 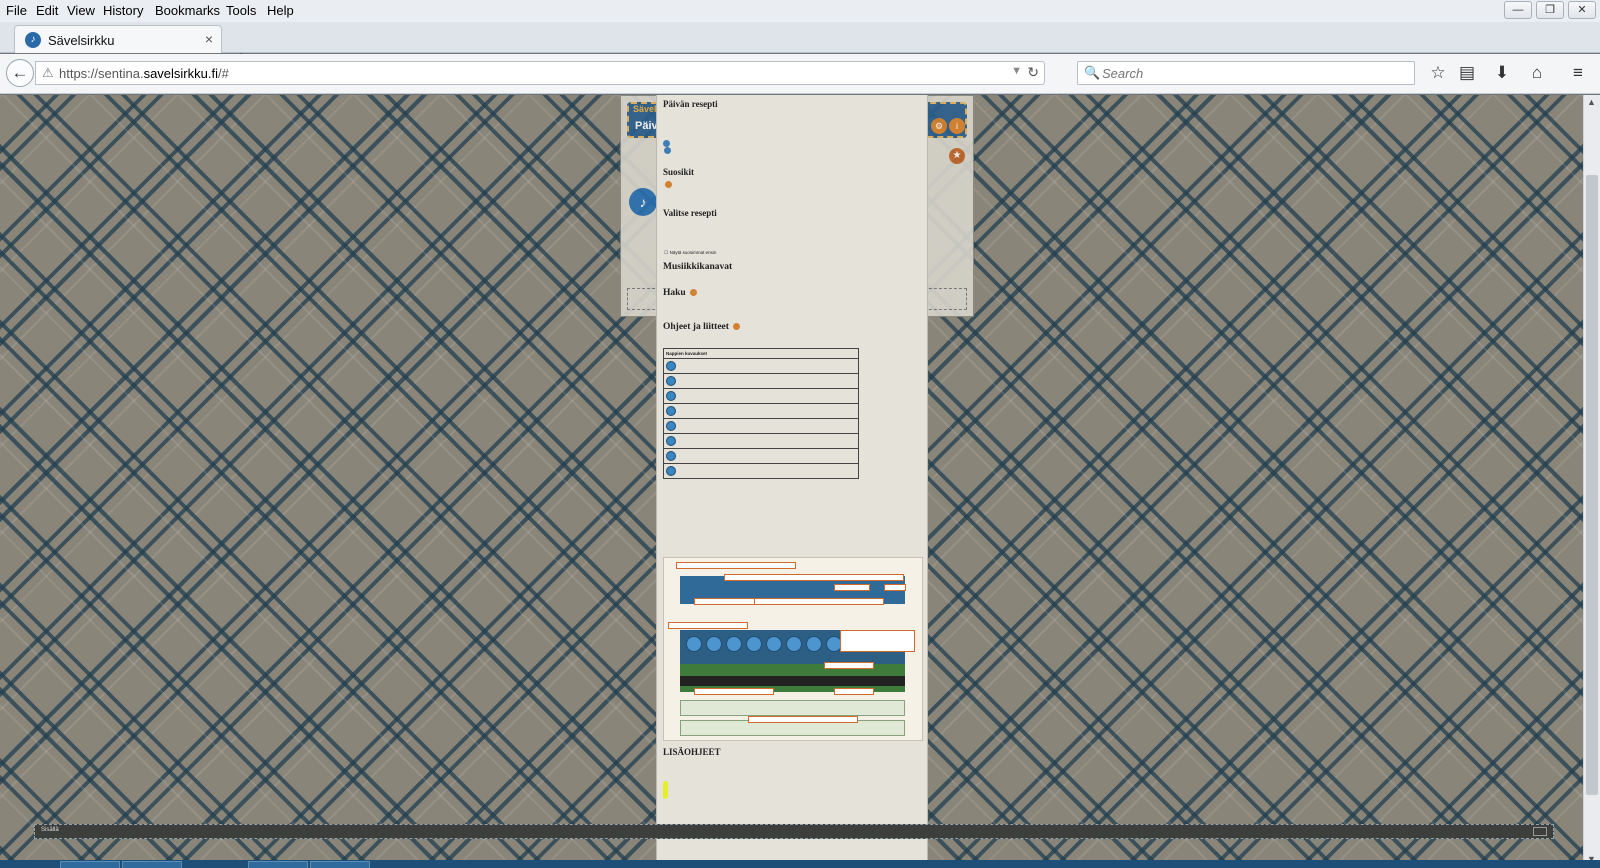 I want to click on section-heading: Musiikkikanavat, so click(x=698, y=266).